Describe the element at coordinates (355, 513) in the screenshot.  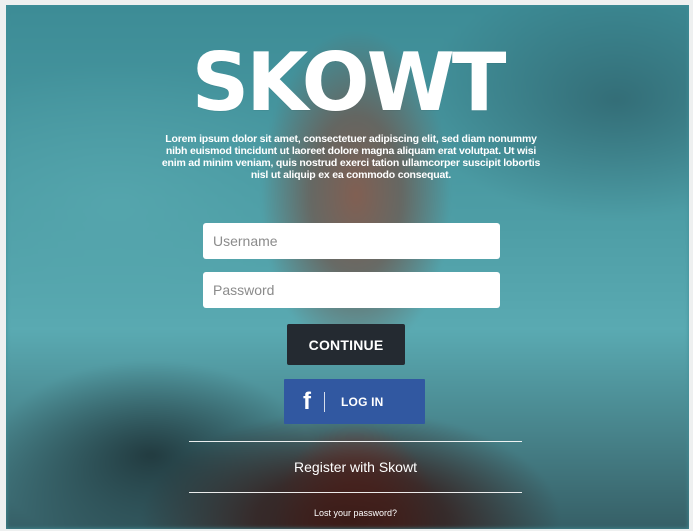
I see `lost-password-link: Lost your password?` at that location.